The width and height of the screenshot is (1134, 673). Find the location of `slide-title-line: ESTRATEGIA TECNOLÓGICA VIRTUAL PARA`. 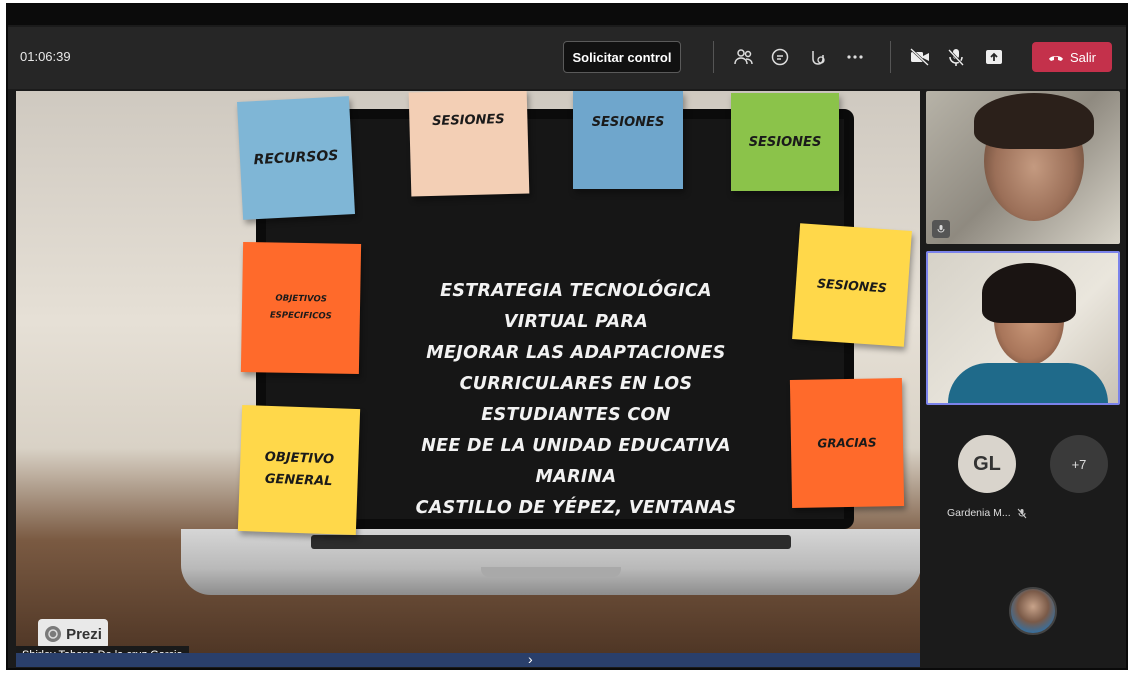

slide-title-line: ESTRATEGIA TECNOLÓGICA VIRTUAL PARA is located at coordinates (576, 306).